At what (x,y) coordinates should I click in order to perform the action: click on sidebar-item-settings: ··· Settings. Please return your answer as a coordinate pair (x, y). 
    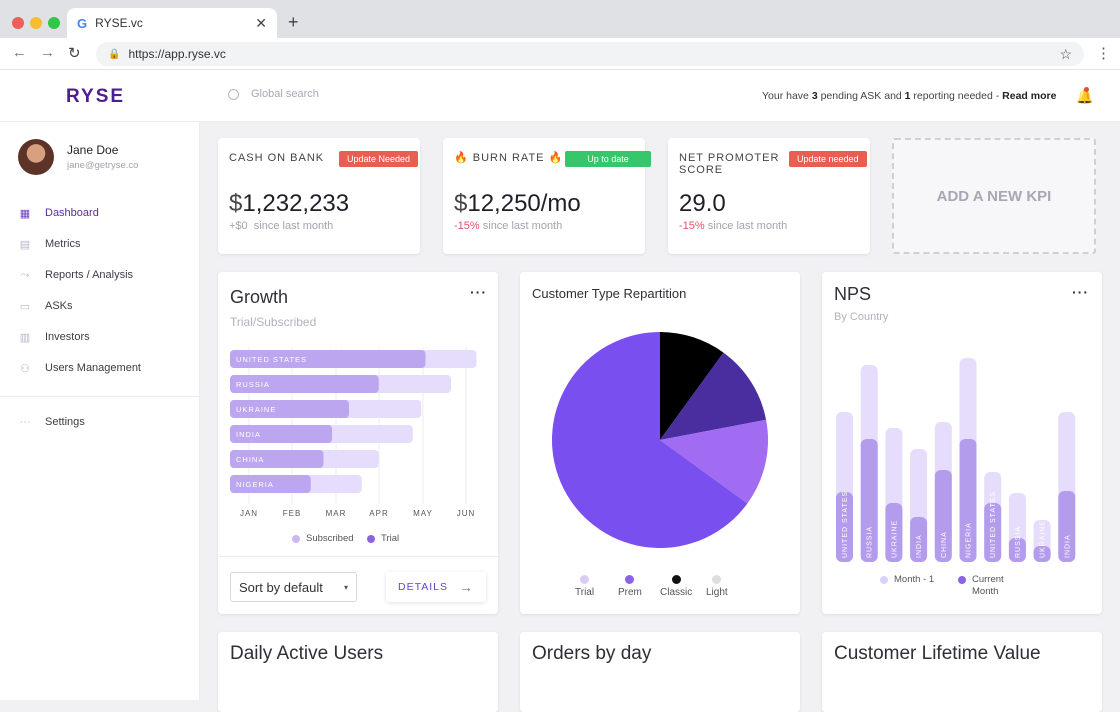
    Looking at the image, I should click on (51, 422).